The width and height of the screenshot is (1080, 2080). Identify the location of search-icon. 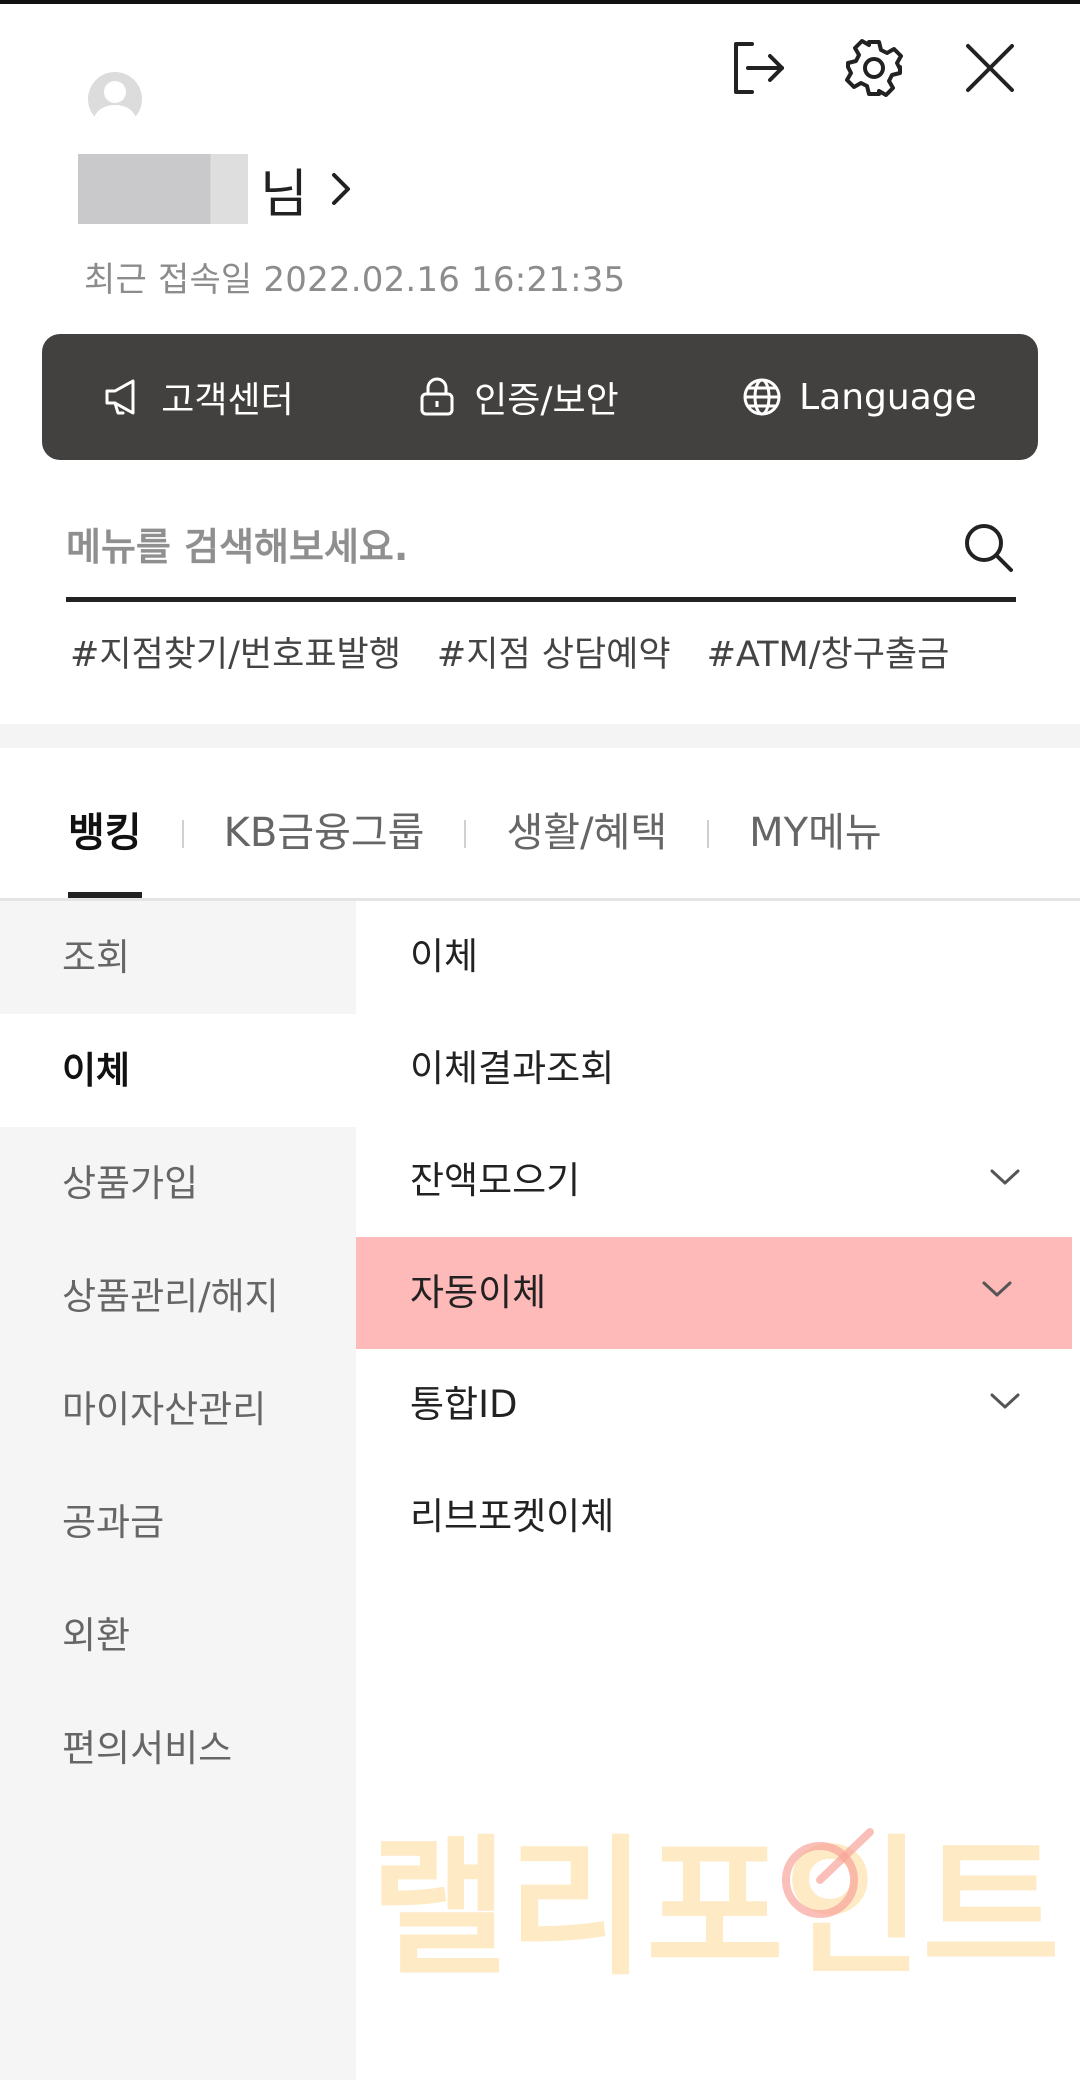
(988, 547).